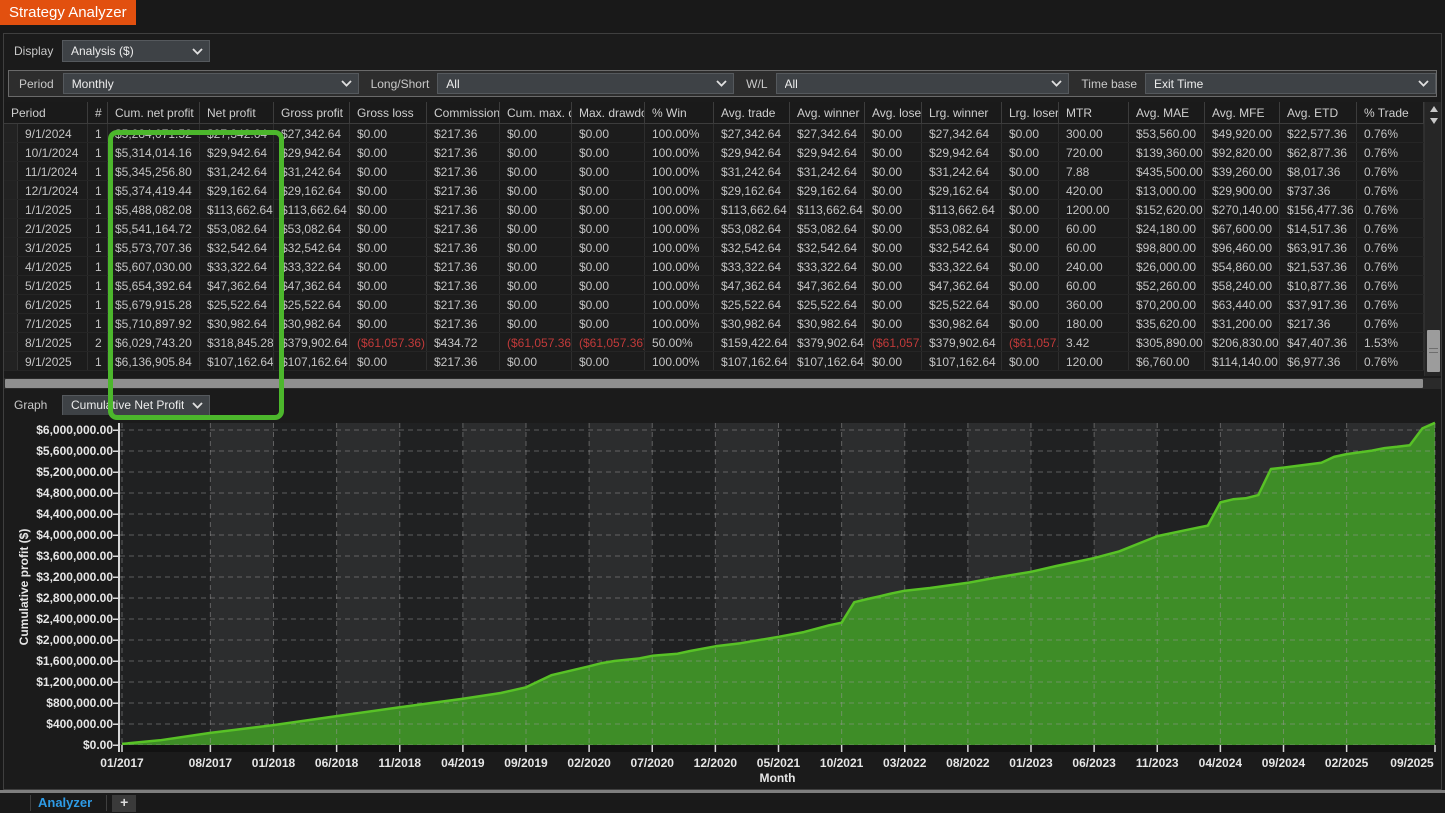 The image size is (1445, 813). Describe the element at coordinates (1242, 266) in the screenshot. I see `cell: $54,860.00` at that location.